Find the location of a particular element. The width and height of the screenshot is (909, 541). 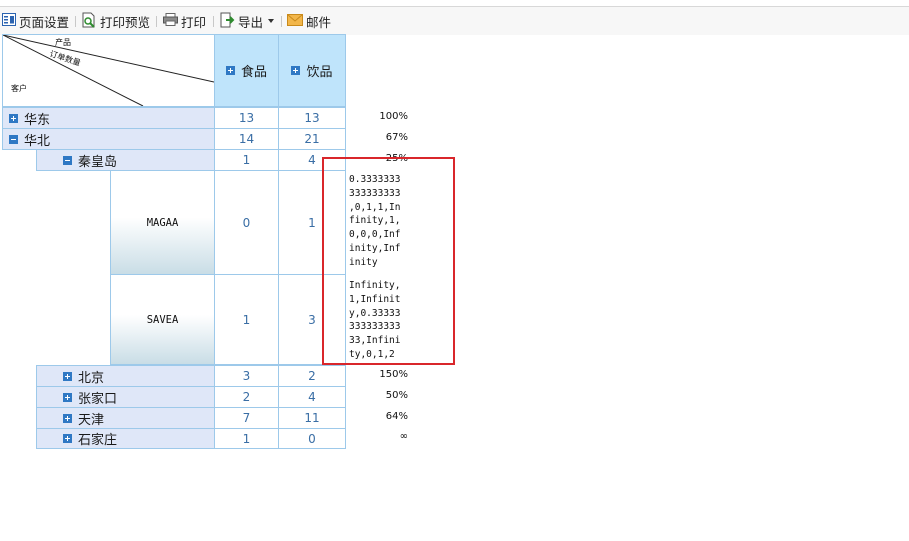

row-label: 天津 is located at coordinates (91, 420).